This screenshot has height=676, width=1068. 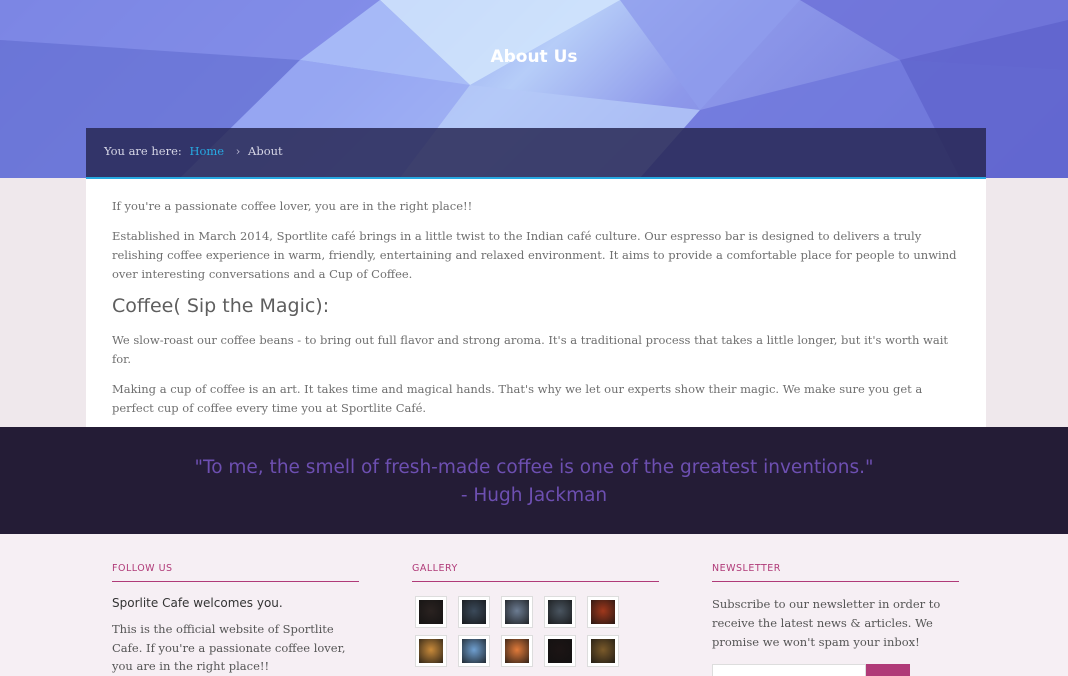 What do you see at coordinates (221, 306) in the screenshot?
I see `section-heading: Coffee( Sip the Magic):` at bounding box center [221, 306].